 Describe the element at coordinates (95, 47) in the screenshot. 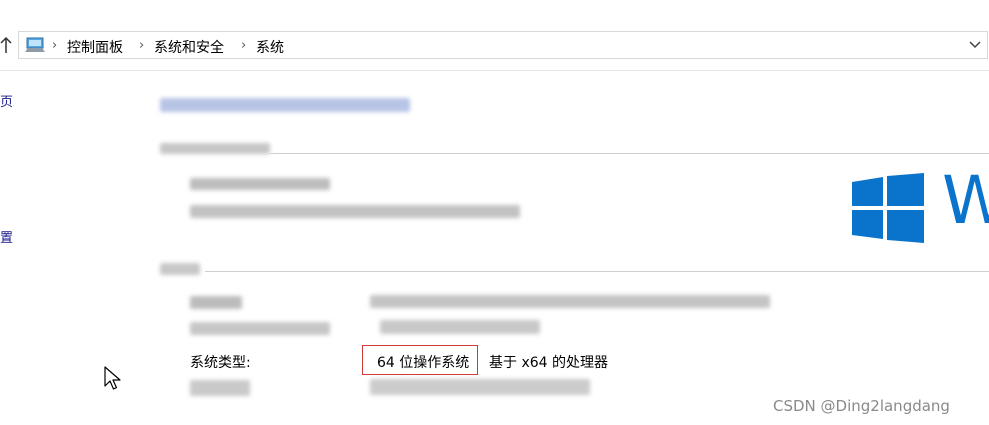

I see `breadcrumb-control-panel: 控制面板` at that location.